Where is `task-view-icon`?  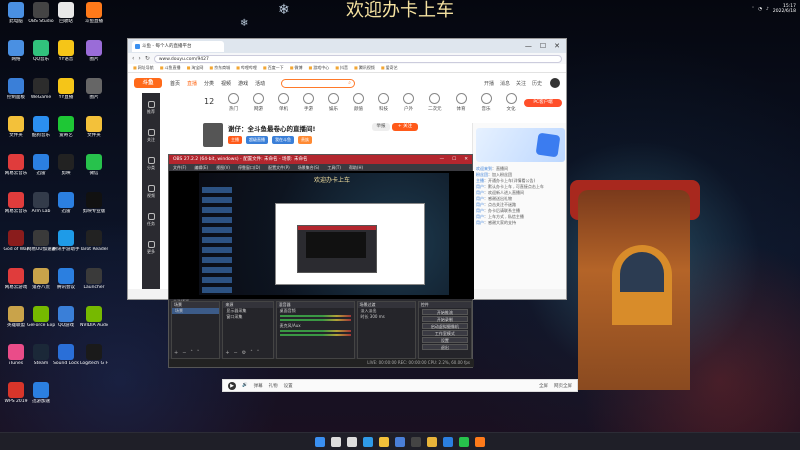
task-view-icon is located at coordinates (352, 441).